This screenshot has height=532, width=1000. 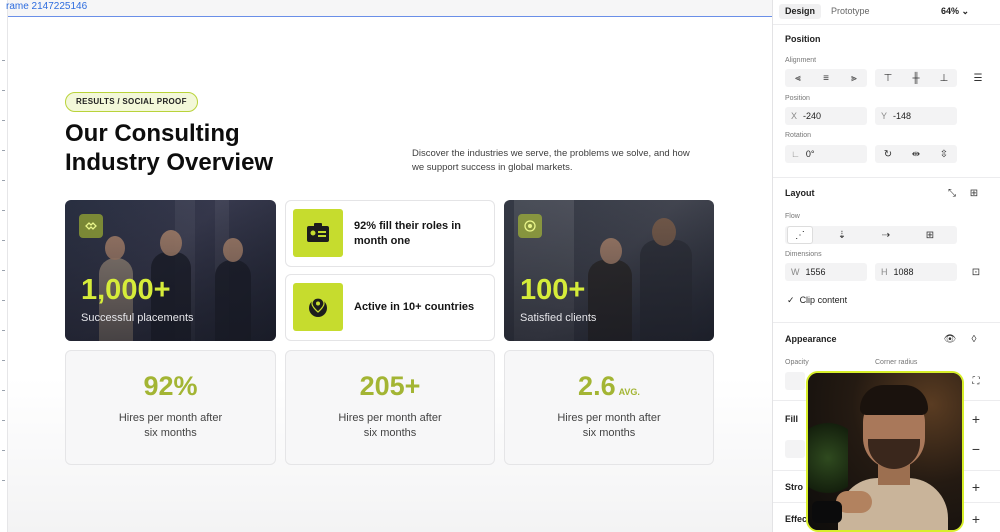 I want to click on title-line-1: Our Consulting, so click(x=152, y=133).